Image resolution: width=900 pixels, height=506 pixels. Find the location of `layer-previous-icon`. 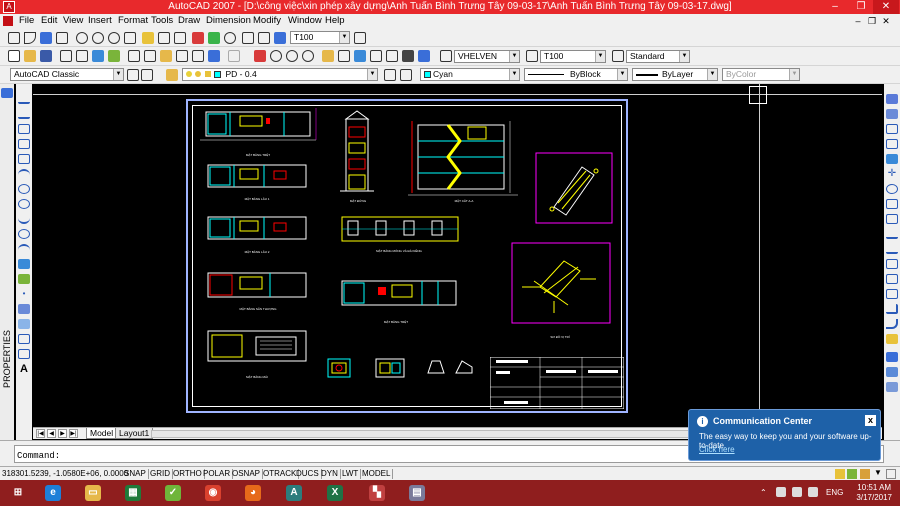

layer-previous-icon is located at coordinates (406, 75).